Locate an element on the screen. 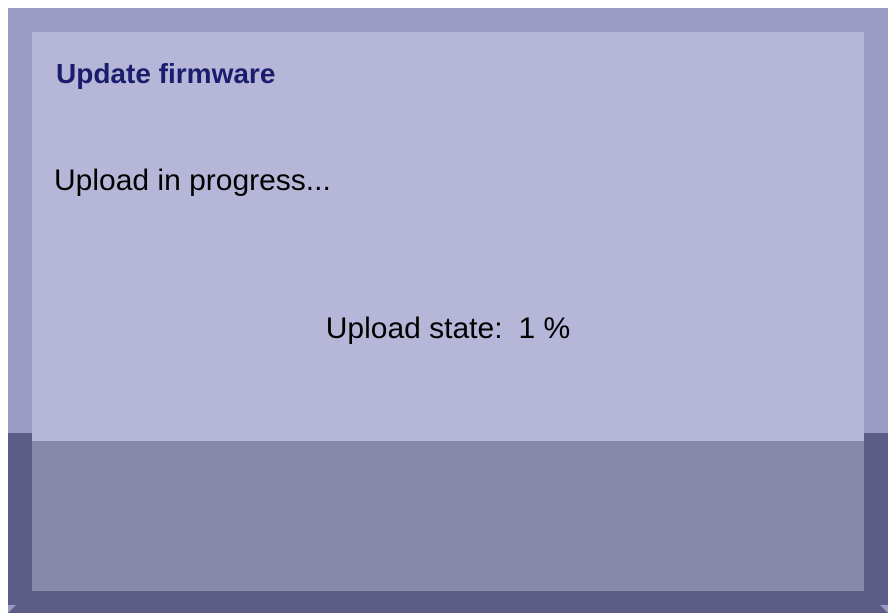  dialog-title: Update firmware is located at coordinates (166, 73).